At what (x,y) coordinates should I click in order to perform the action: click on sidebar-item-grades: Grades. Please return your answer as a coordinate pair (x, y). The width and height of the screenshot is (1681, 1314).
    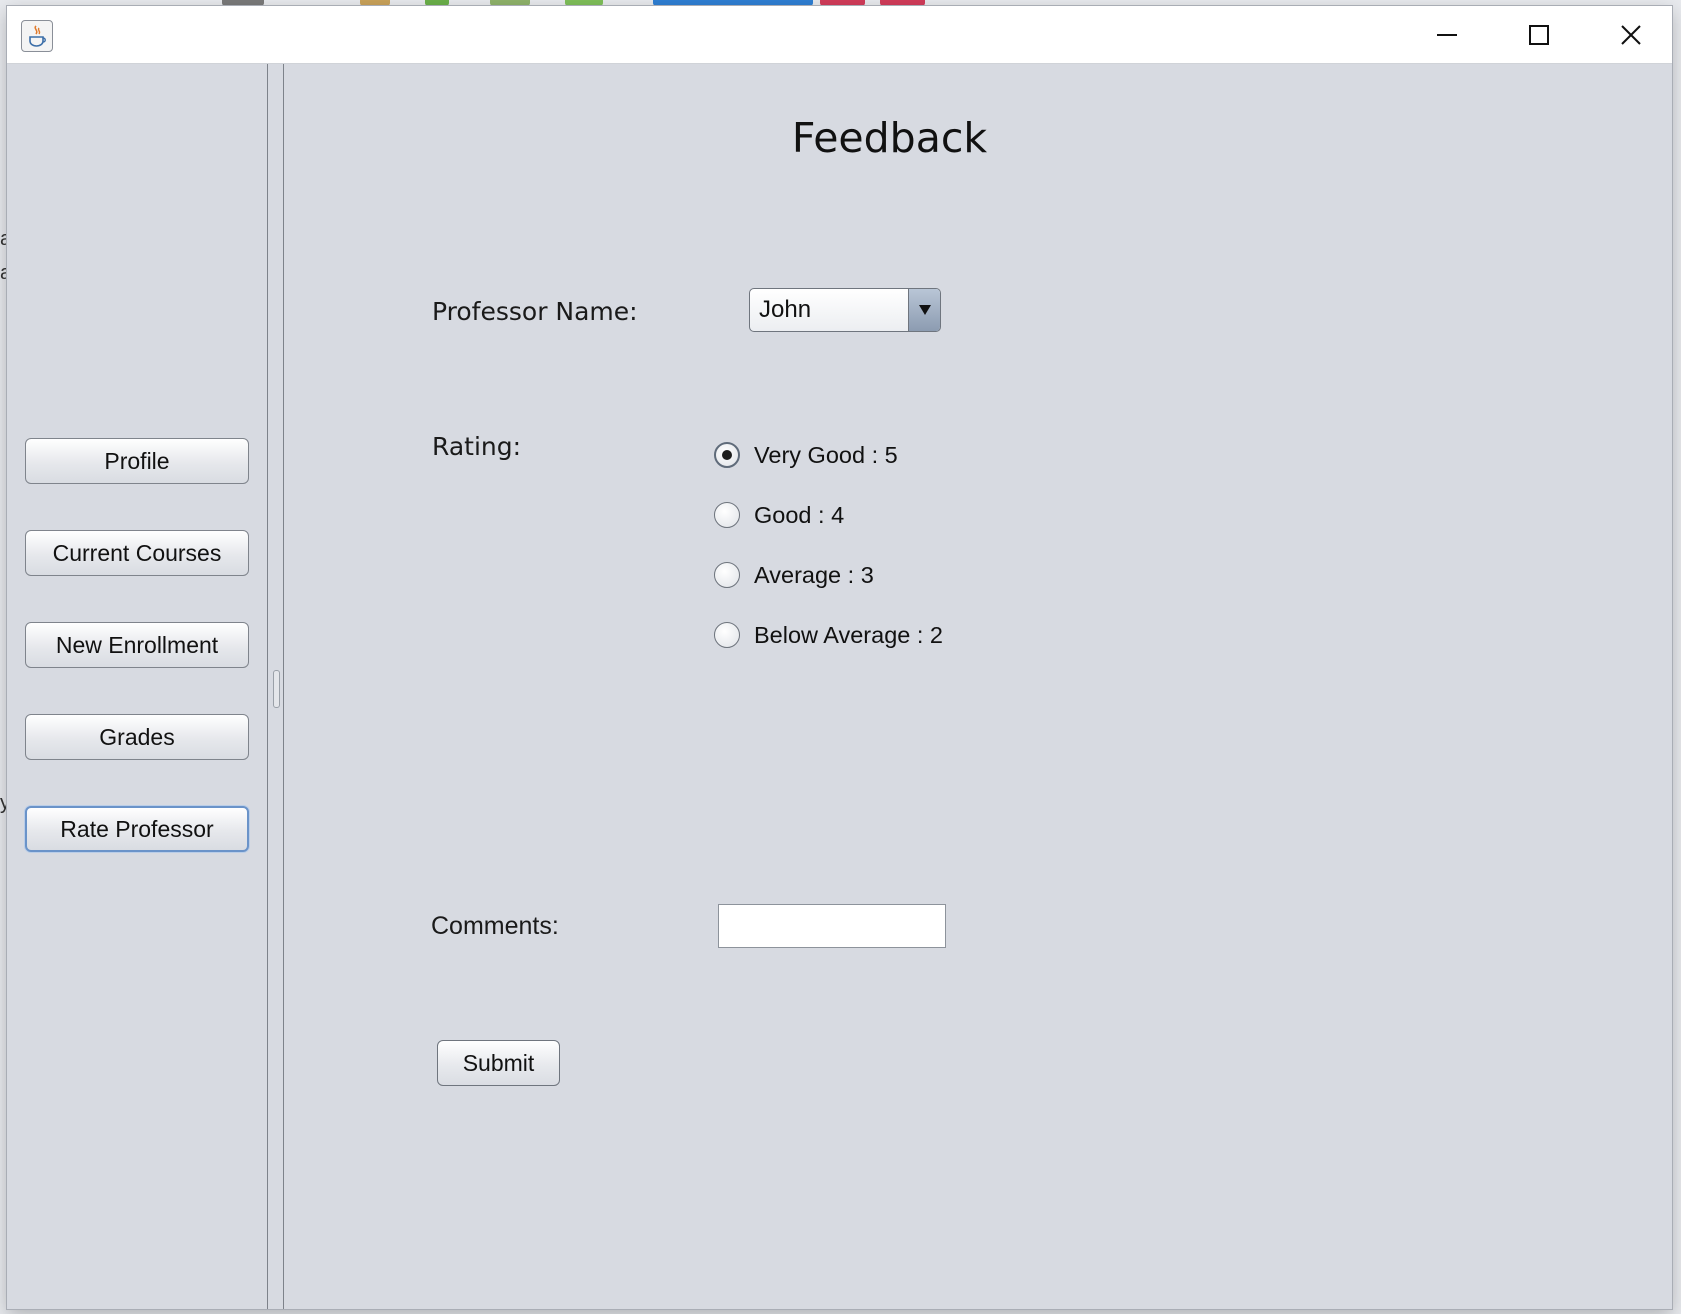
    Looking at the image, I should click on (137, 737).